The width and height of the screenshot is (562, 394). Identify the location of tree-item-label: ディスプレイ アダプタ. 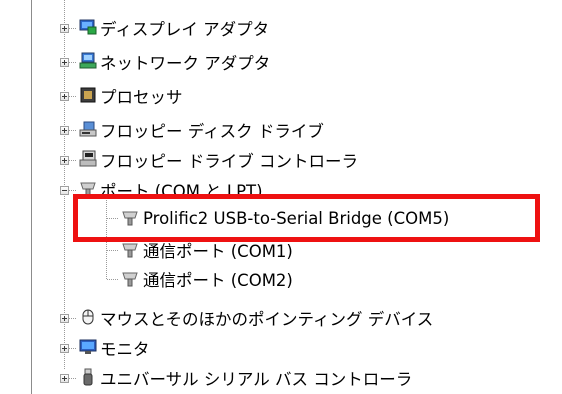
(184, 28).